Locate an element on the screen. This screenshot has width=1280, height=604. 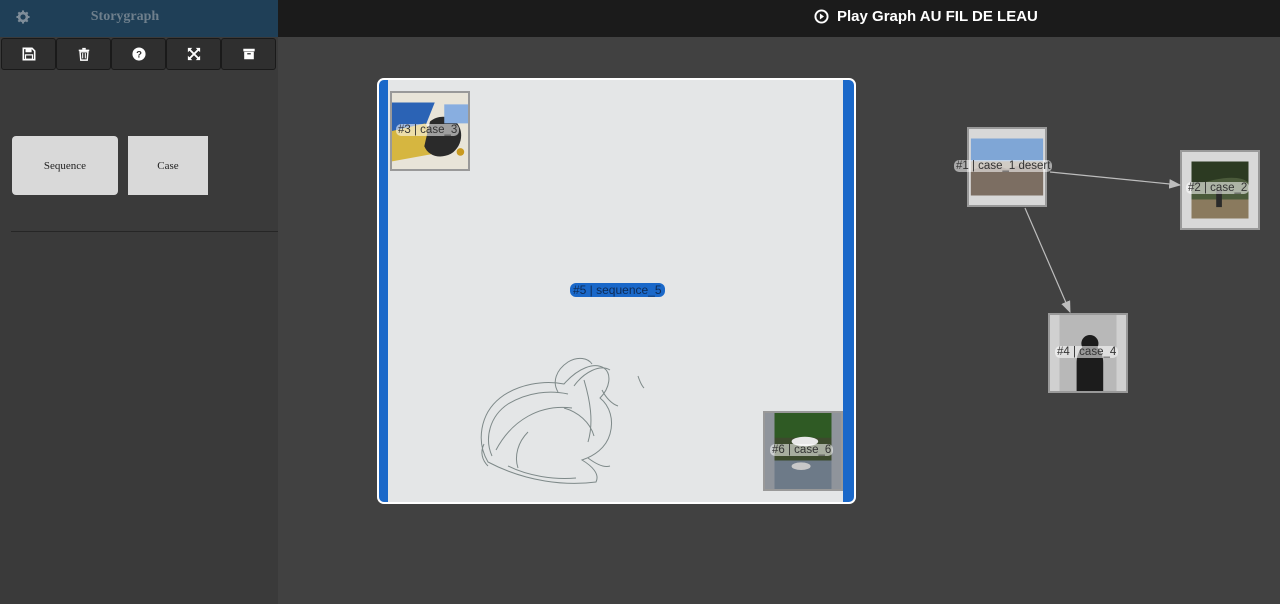
sidebar-divider is located at coordinates (144, 231).